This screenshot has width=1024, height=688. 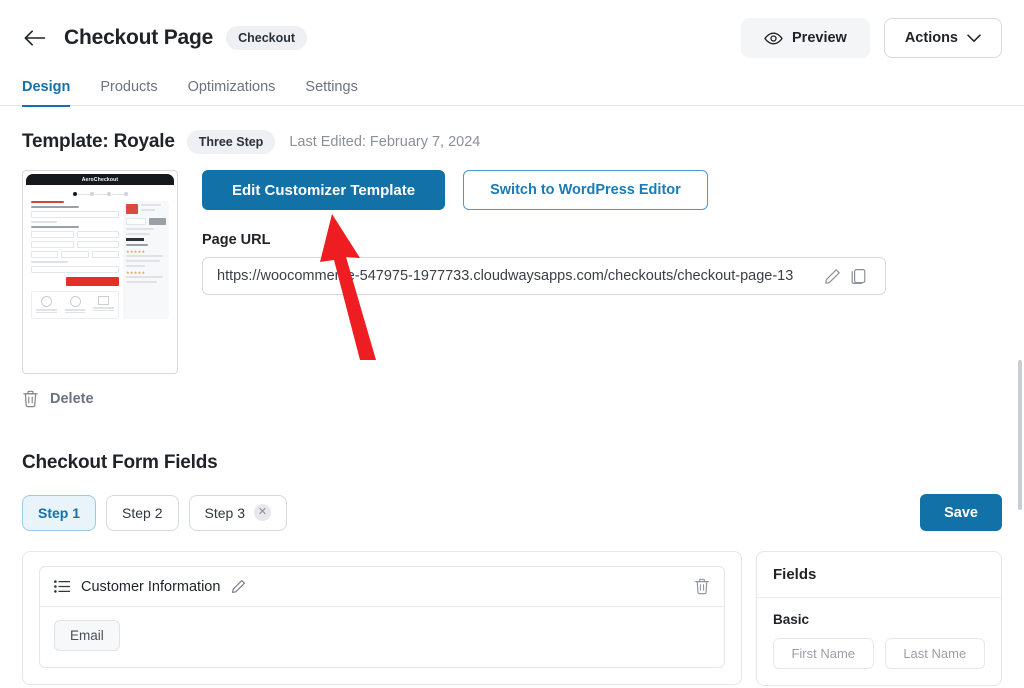 I want to click on fields-panel-title: Fields, so click(x=879, y=575).